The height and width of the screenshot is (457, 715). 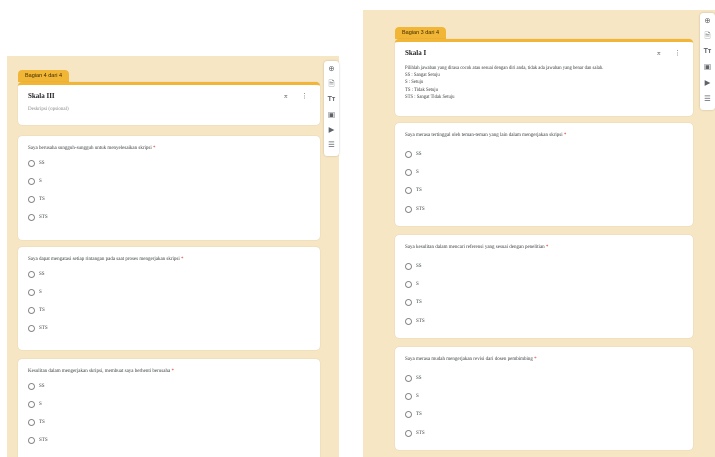 I want to click on section-title: Skala I, so click(x=415, y=53).